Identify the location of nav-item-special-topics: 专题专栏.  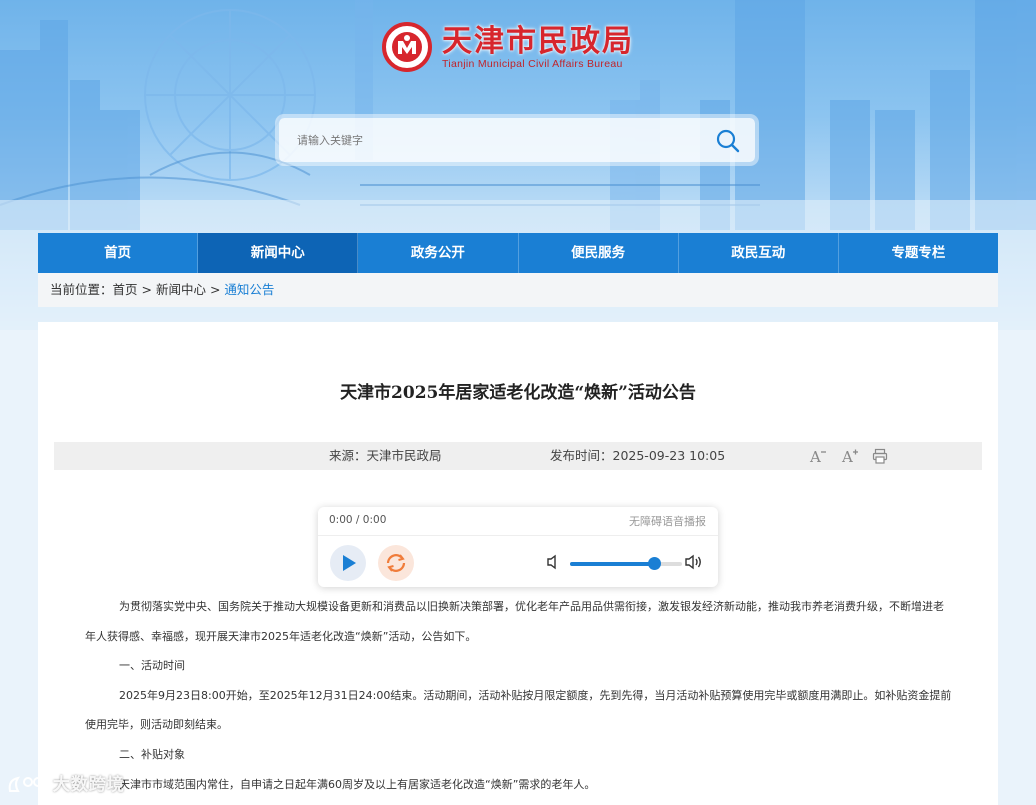
(918, 253).